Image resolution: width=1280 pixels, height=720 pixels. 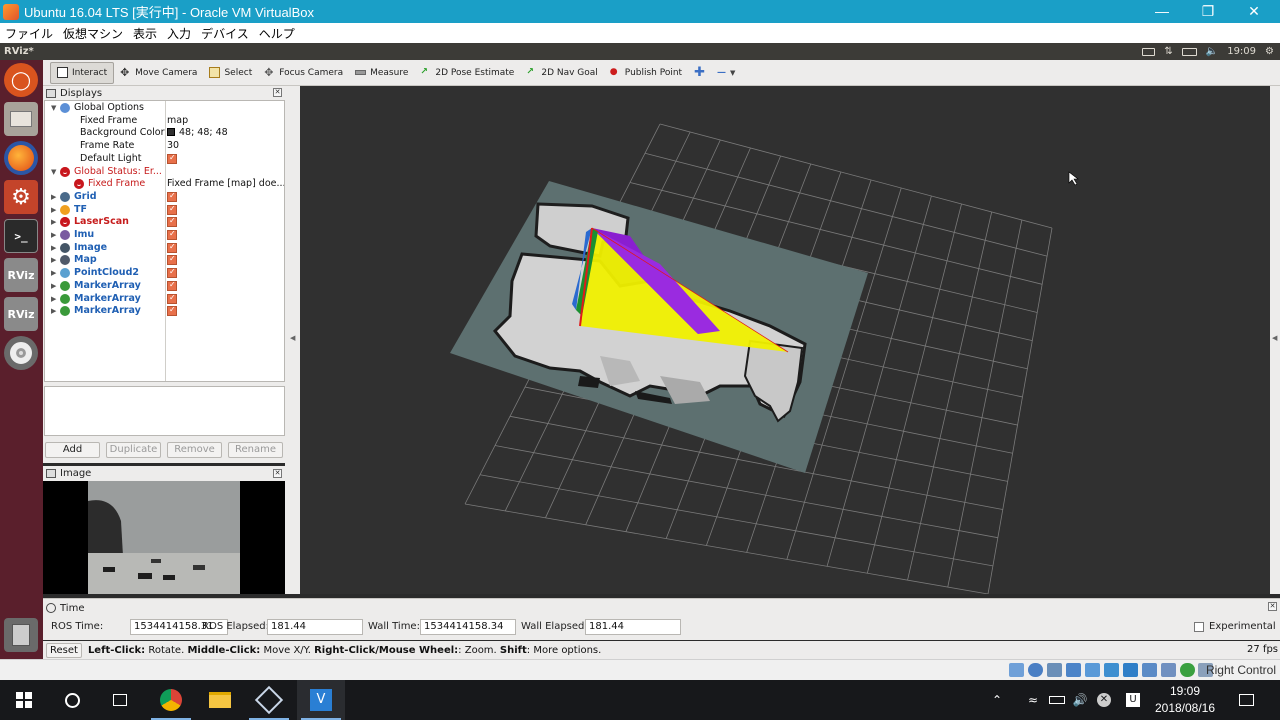 What do you see at coordinates (1149, 51) in the screenshot?
I see `keyboard-icon` at bounding box center [1149, 51].